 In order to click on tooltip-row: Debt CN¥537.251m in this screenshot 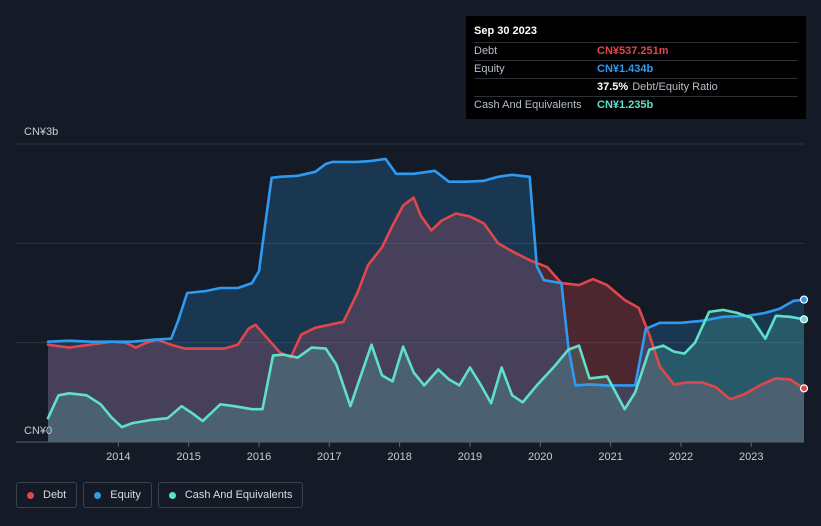, I will do `click(636, 51)`.